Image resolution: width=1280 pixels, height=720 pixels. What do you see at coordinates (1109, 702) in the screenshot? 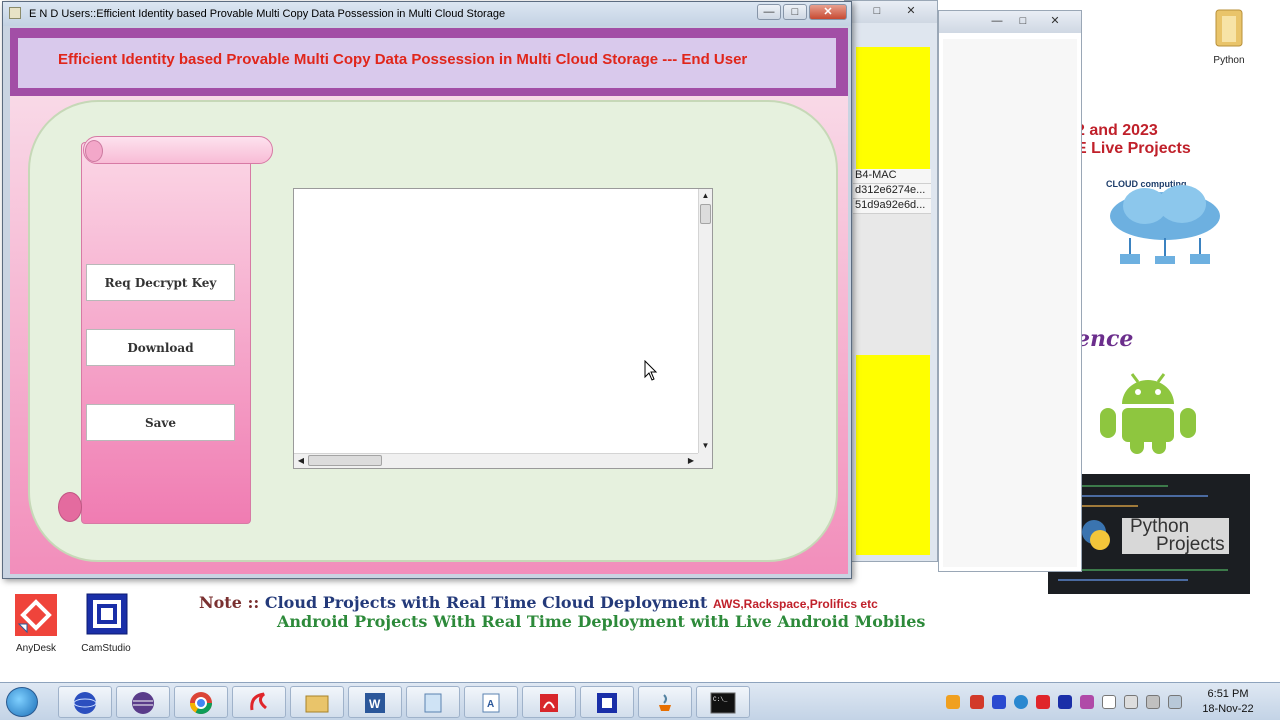
I see `tray-flag-icon` at bounding box center [1109, 702].